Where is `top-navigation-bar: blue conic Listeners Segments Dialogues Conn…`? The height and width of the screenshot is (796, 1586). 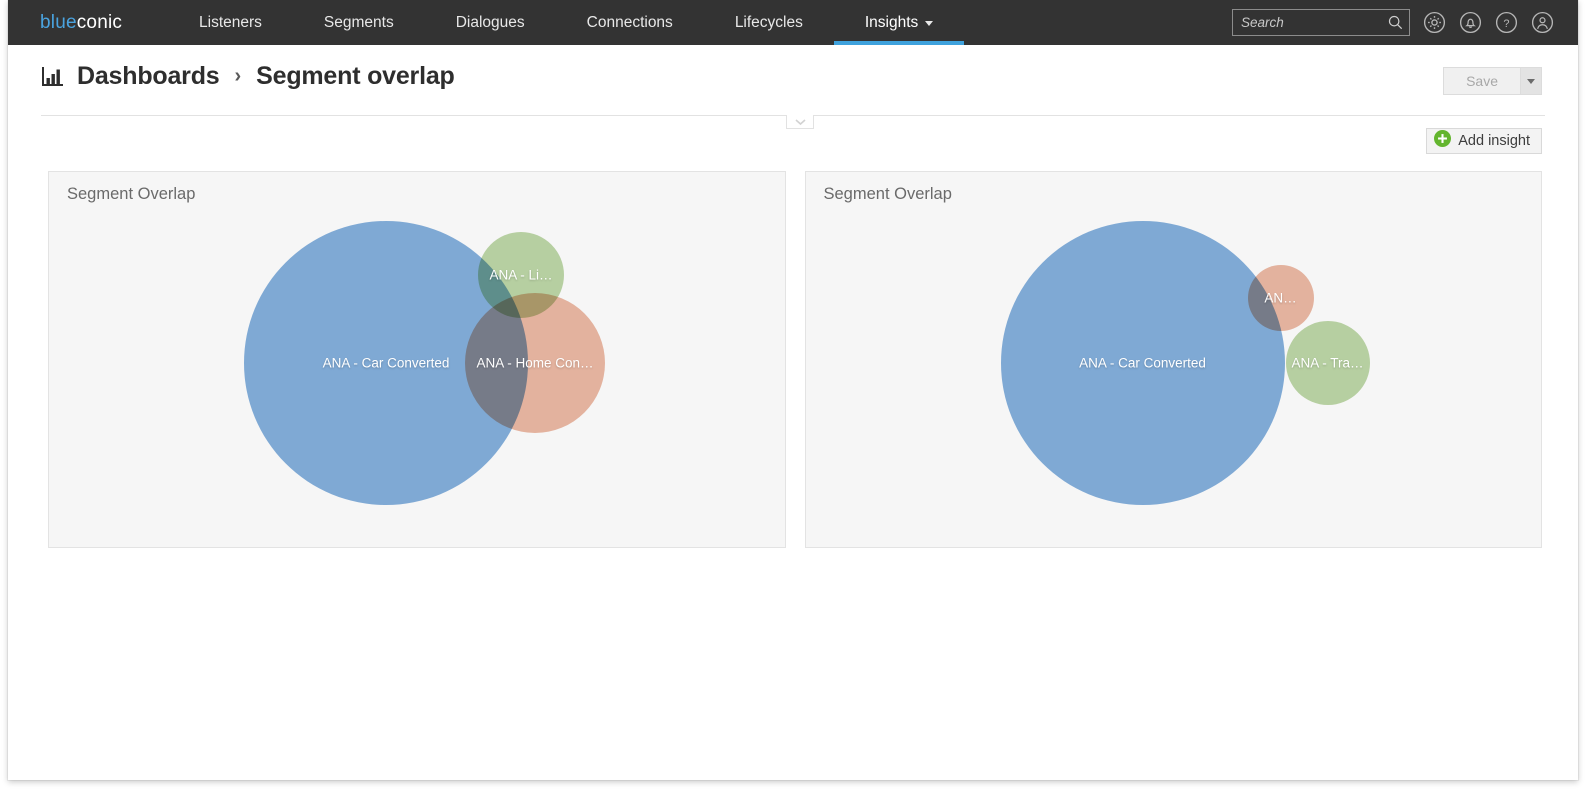
top-navigation-bar: blue conic Listeners Segments Dialogues Conn… is located at coordinates (793, 22).